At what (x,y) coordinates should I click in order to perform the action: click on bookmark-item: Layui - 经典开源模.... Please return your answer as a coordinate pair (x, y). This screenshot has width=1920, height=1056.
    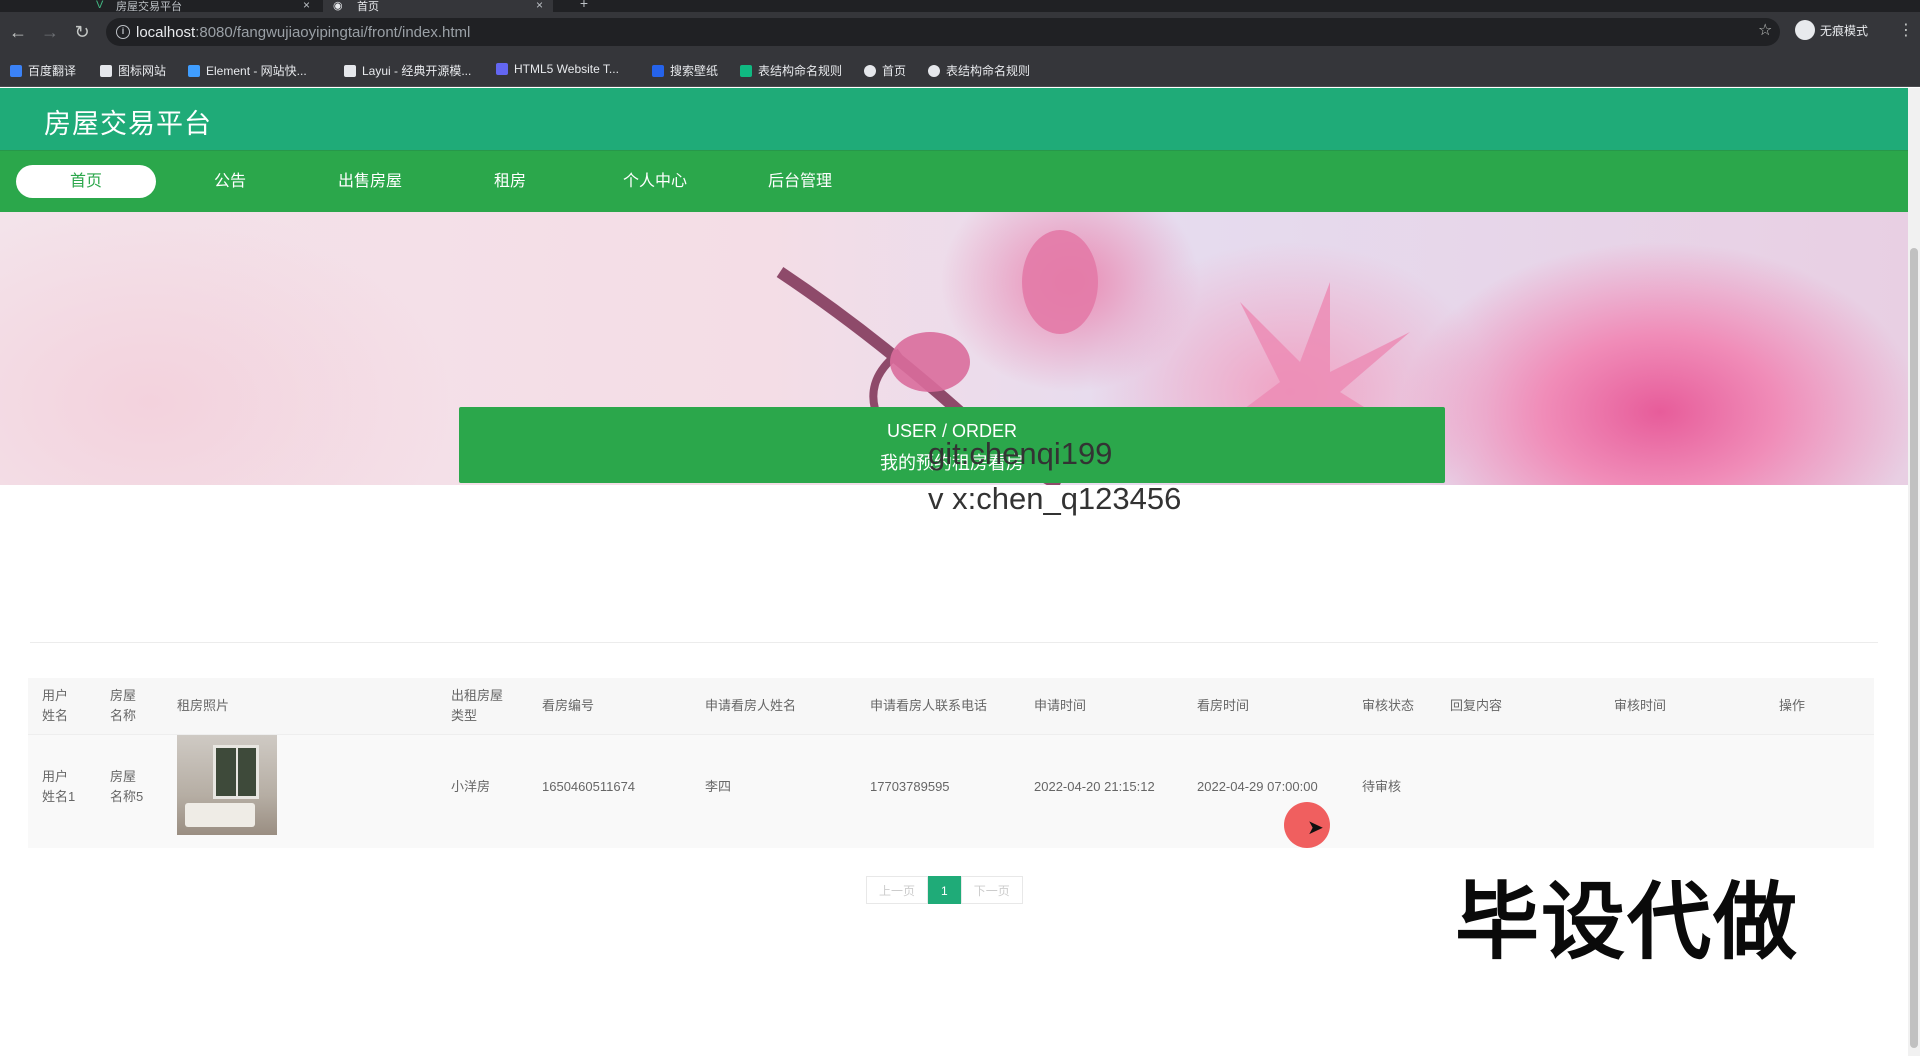
    Looking at the image, I should click on (407, 70).